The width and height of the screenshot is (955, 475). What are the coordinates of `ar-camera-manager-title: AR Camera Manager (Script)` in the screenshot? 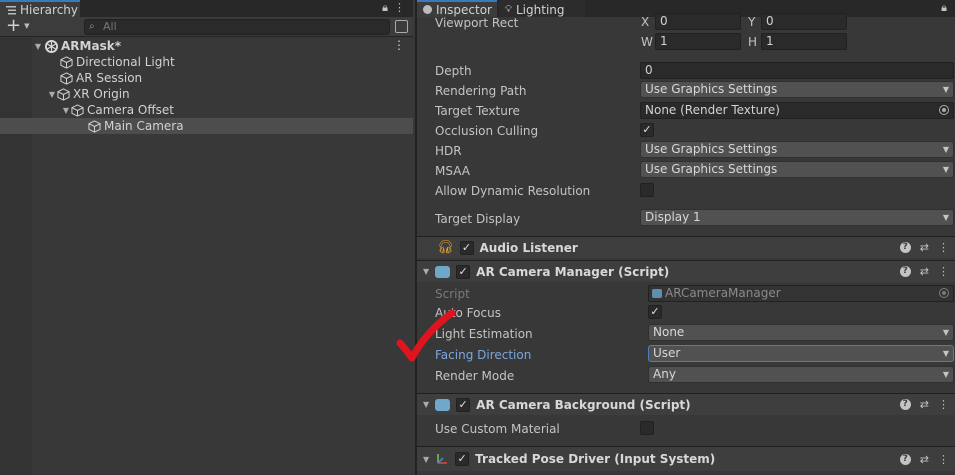 It's located at (573, 271).